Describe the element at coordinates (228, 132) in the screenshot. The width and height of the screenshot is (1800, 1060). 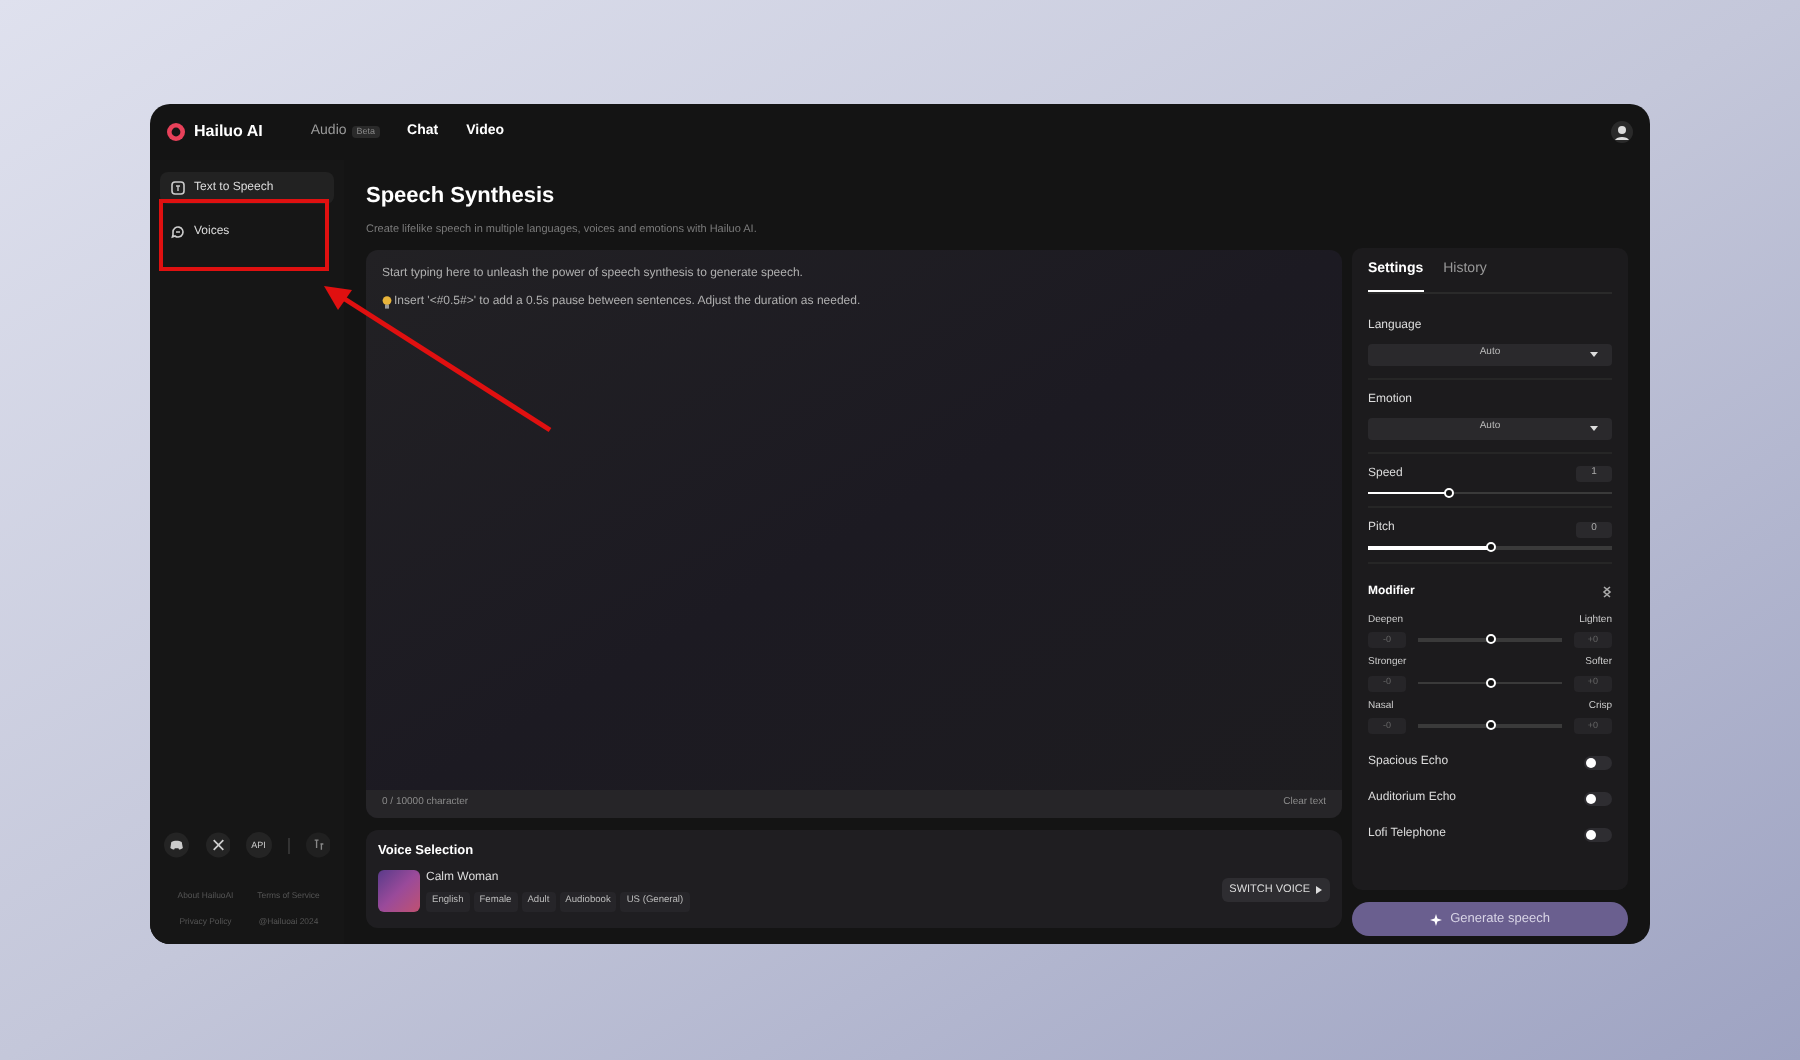
I see `brand-name: Hailuo AI` at that location.